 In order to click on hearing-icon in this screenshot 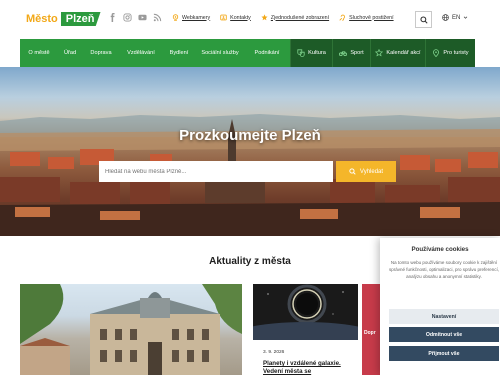, I will do `click(342, 17)`.